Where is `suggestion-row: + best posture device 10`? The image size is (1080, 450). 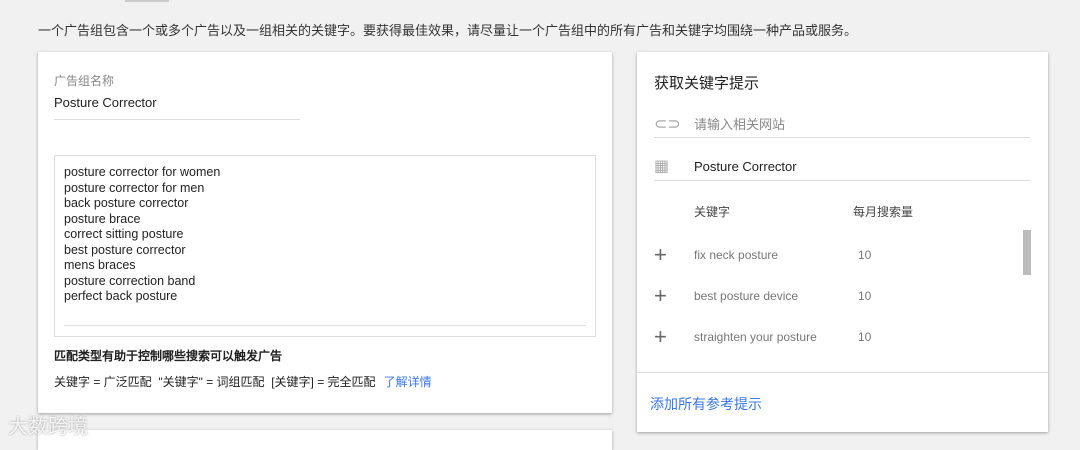 suggestion-row: + best posture device 10 is located at coordinates (834, 296).